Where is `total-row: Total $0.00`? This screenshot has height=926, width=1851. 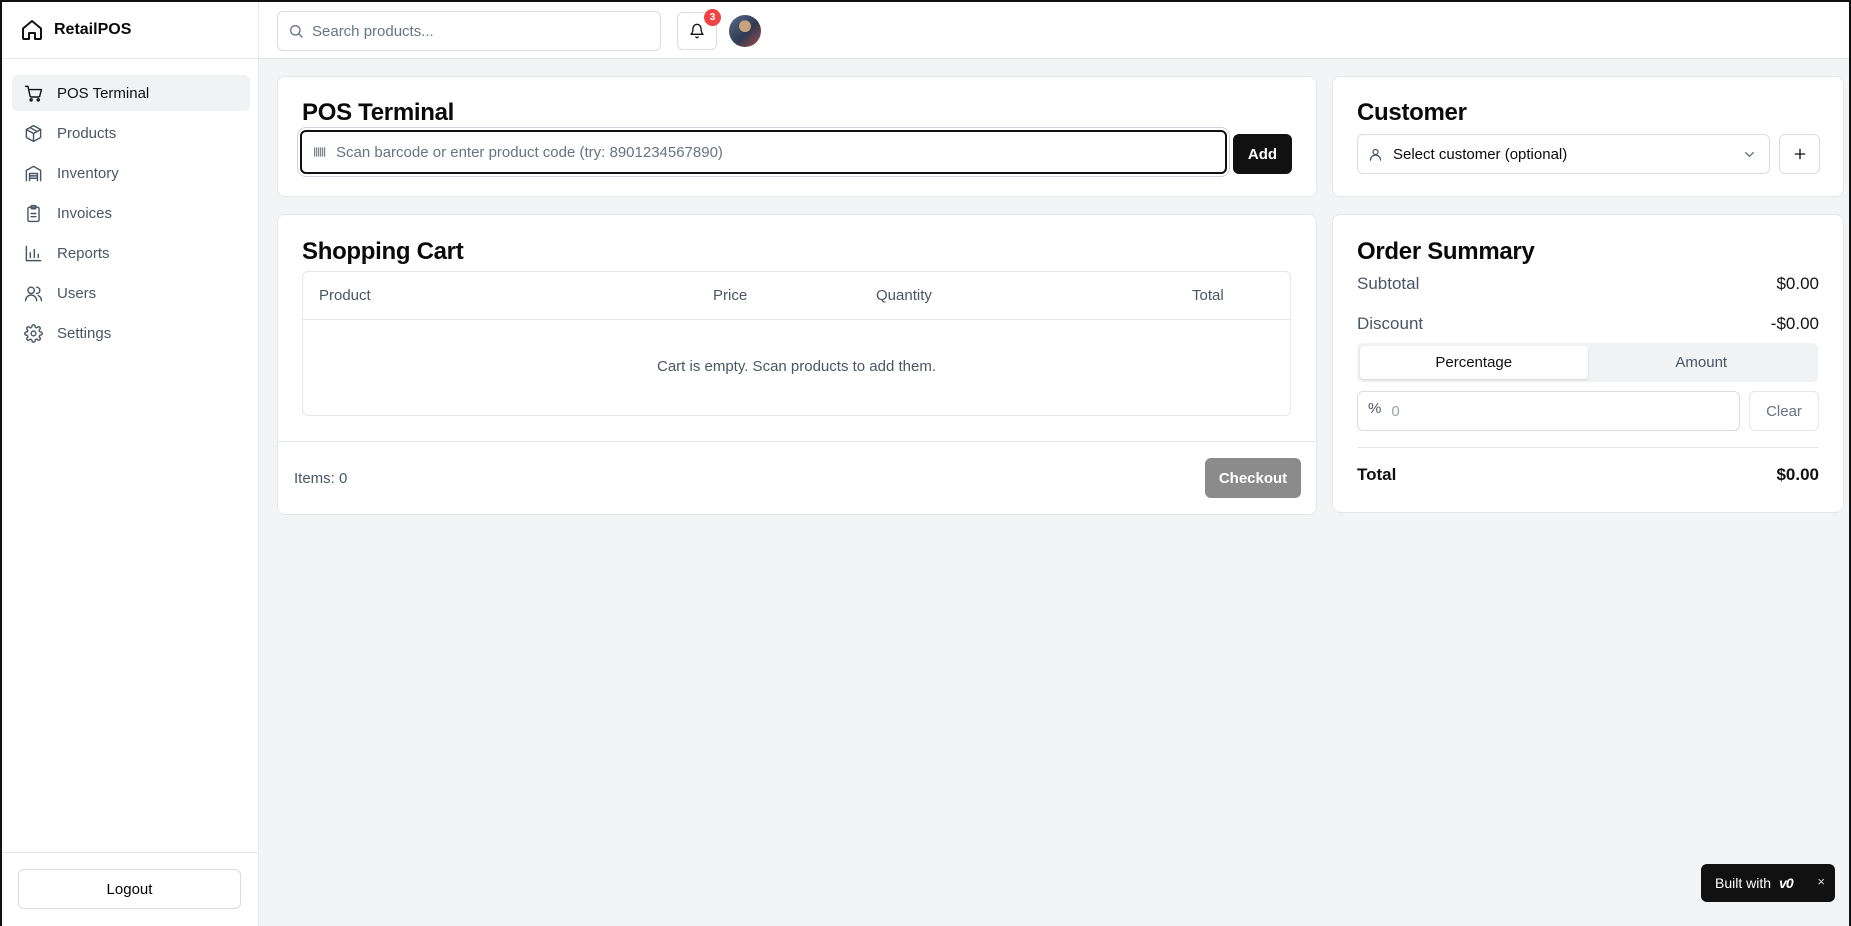 total-row: Total $0.00 is located at coordinates (1588, 475).